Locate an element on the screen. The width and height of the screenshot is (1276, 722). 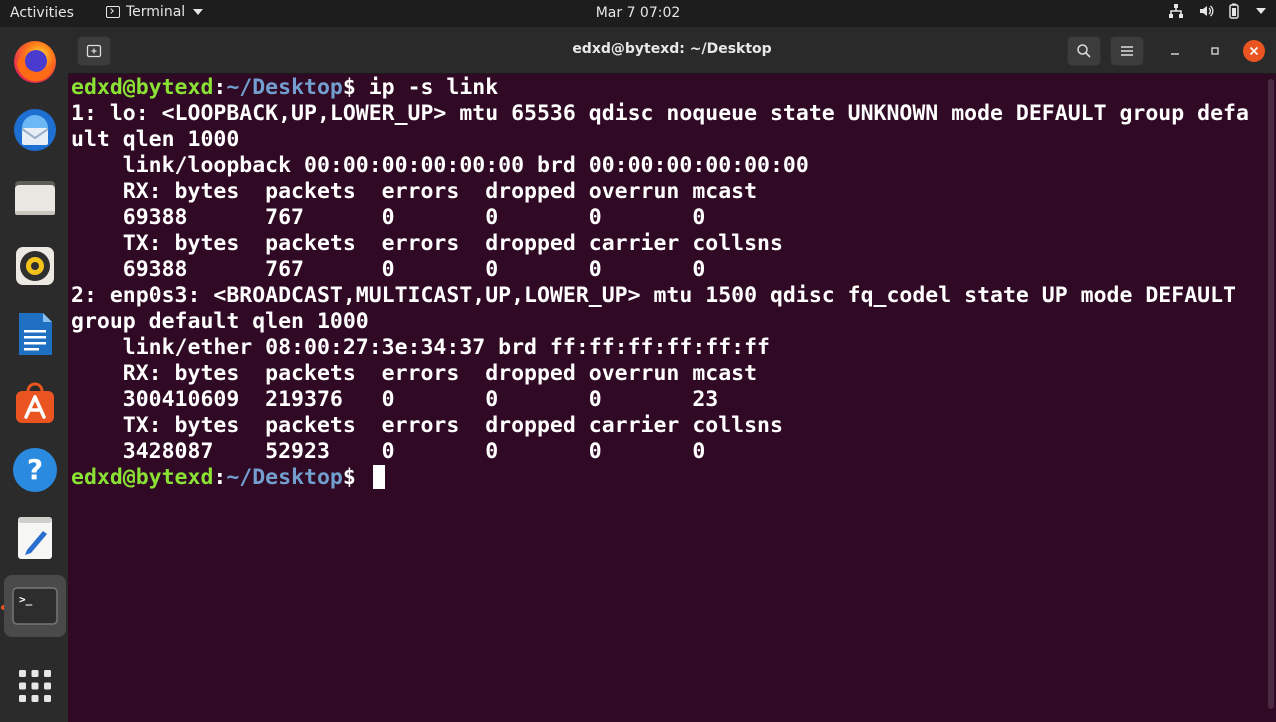
dock-item-terminal: >_ is located at coordinates (35, 606).